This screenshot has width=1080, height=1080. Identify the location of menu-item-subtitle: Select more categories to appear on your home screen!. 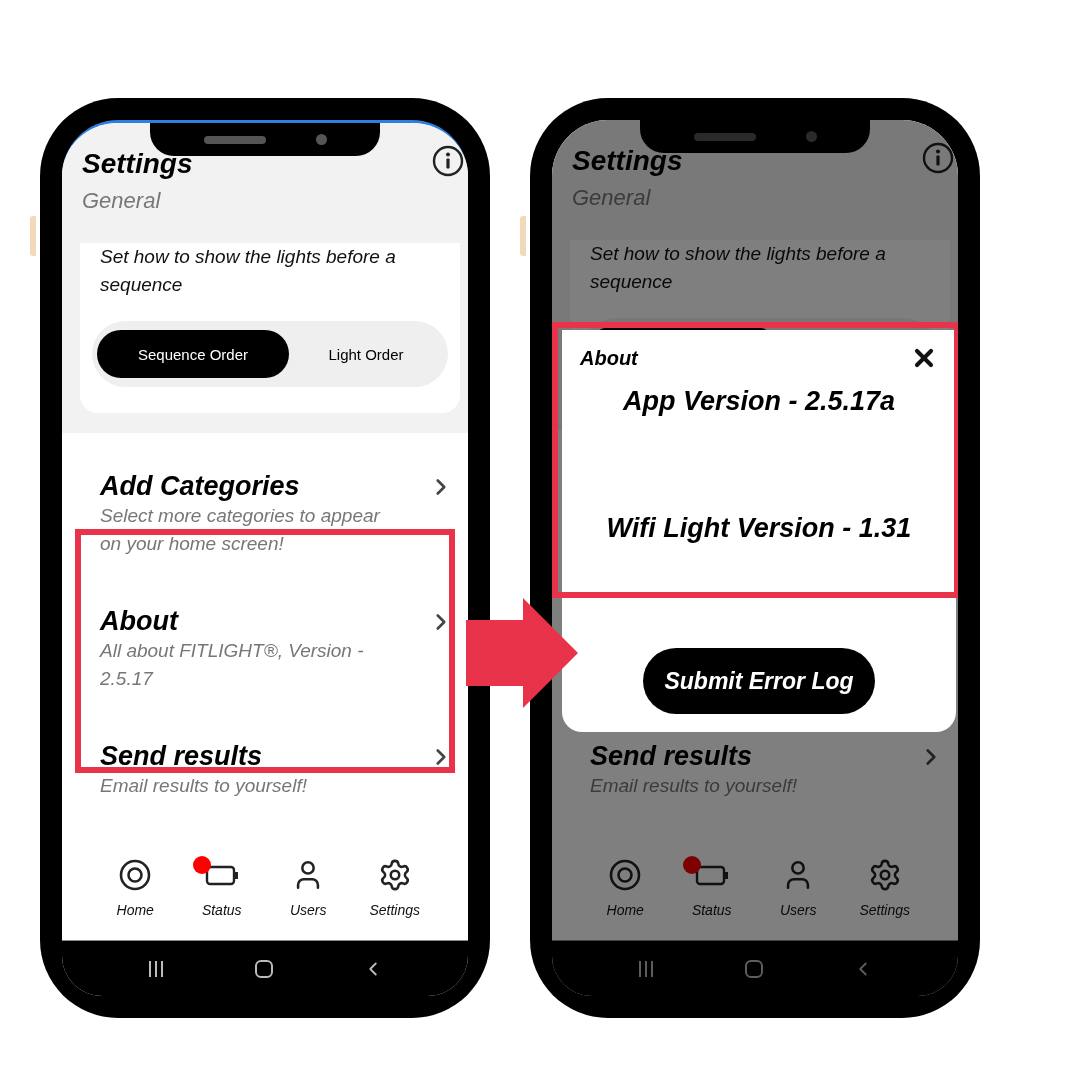
(241, 530).